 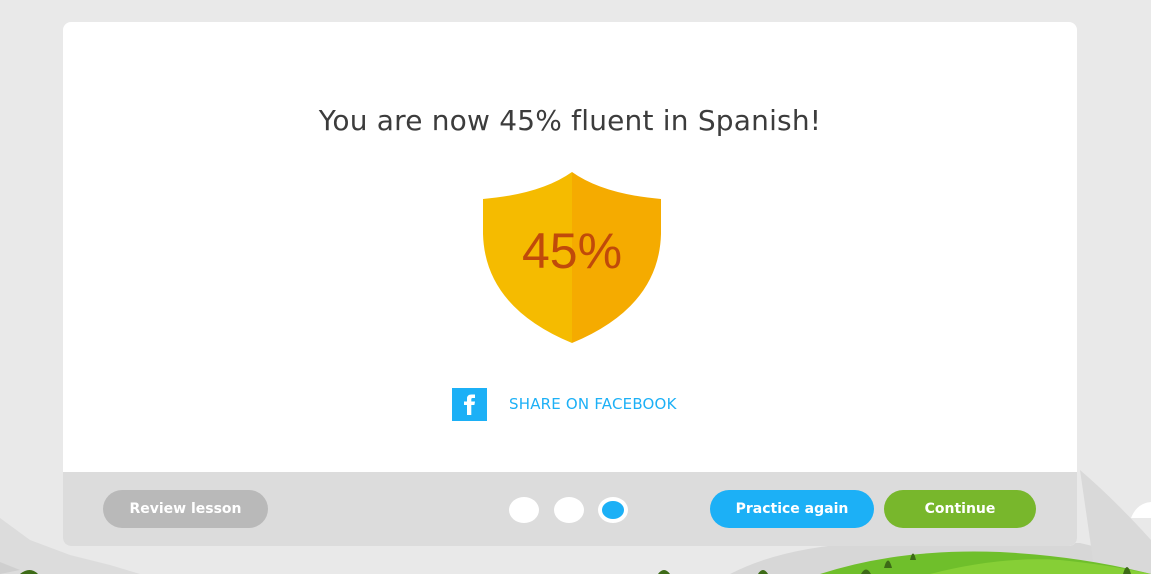 I want to click on review-lesson-button: Review lesson, so click(x=185, y=509).